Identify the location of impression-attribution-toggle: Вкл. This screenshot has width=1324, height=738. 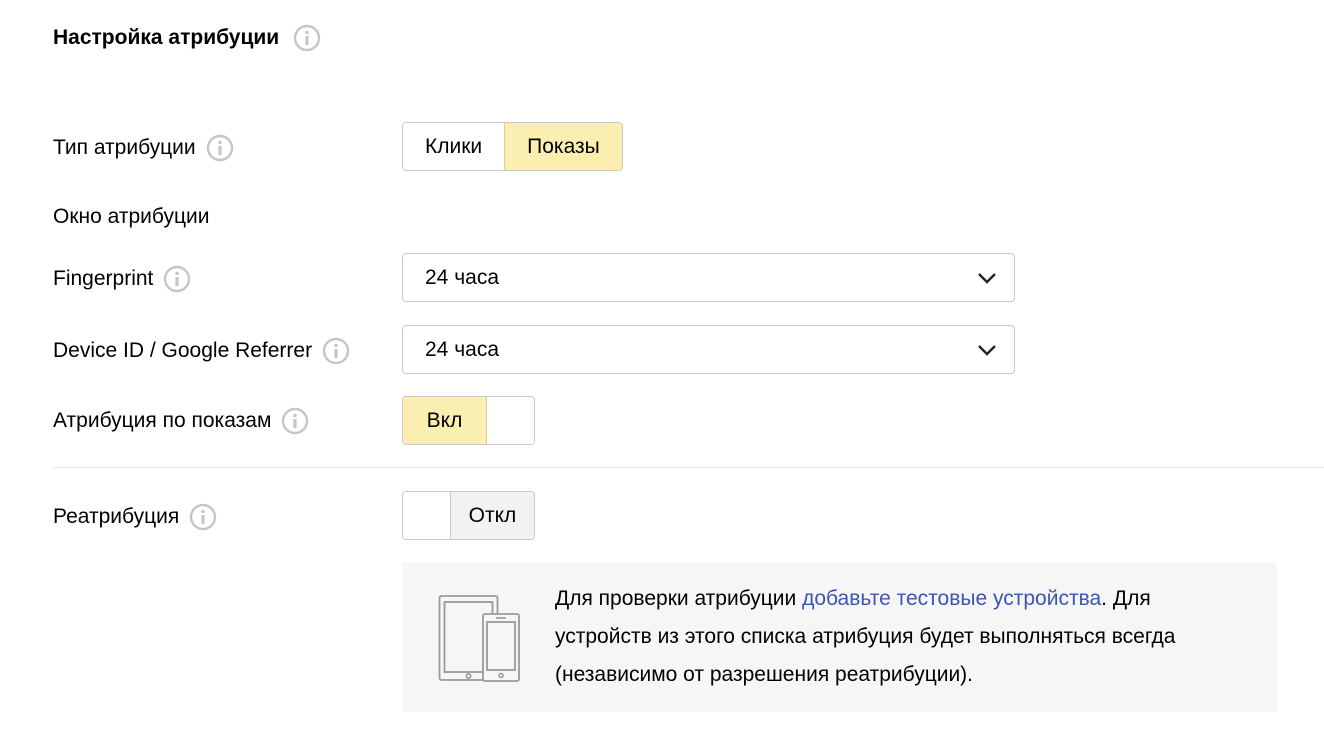
(468, 420).